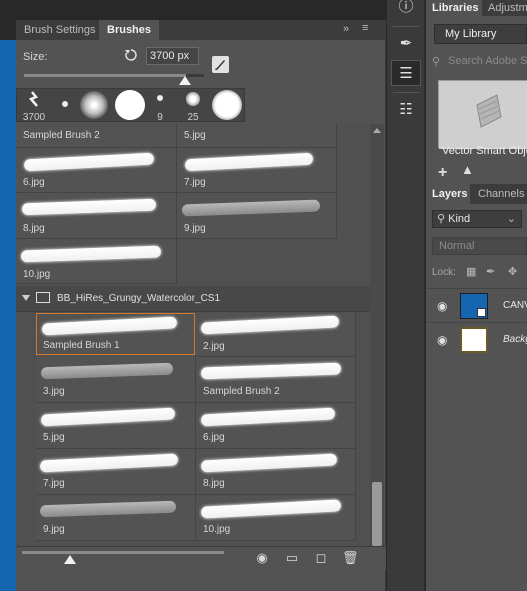  Describe the element at coordinates (33, 99) in the screenshot. I see `tip-stroke-icon` at that location.